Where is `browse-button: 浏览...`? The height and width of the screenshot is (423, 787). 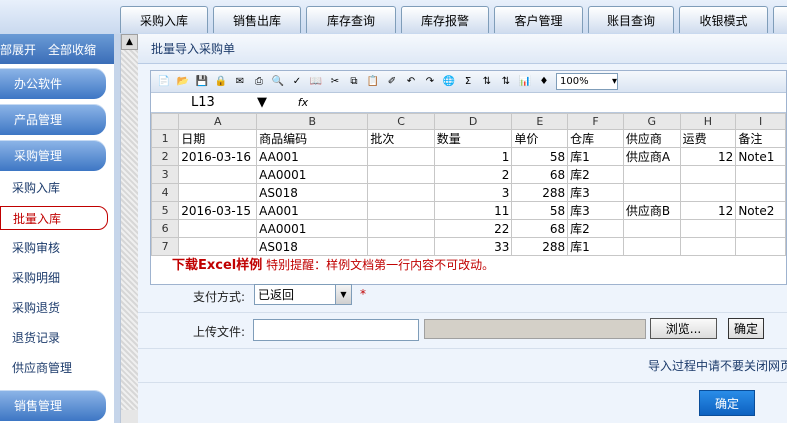
browse-button: 浏览... is located at coordinates (683, 328).